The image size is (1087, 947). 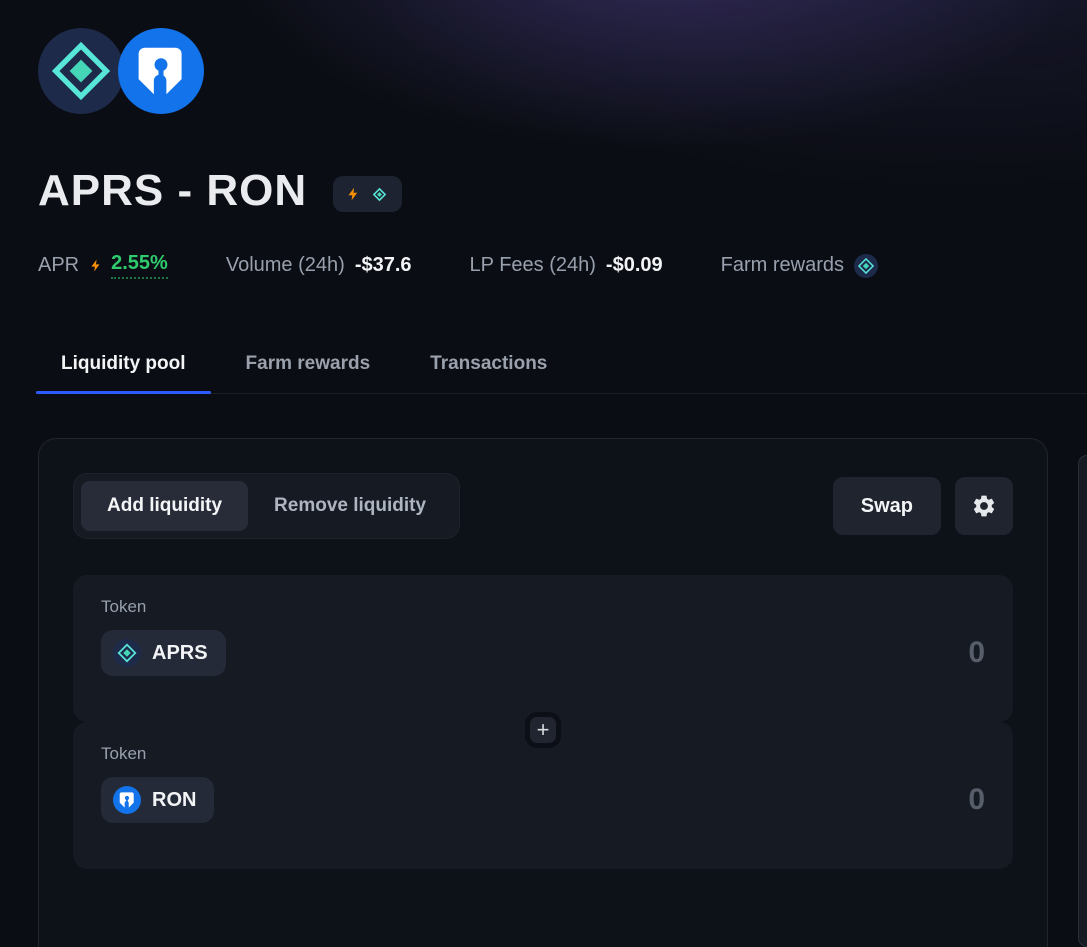 What do you see at coordinates (976, 800) in the screenshot?
I see `amount-input-ron: 0` at bounding box center [976, 800].